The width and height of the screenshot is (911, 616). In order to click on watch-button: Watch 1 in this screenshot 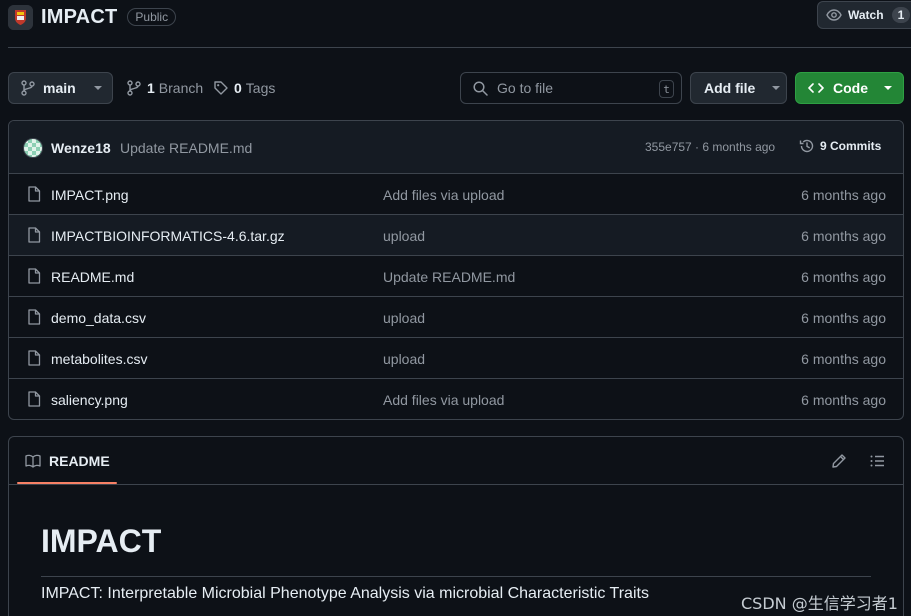, I will do `click(864, 15)`.